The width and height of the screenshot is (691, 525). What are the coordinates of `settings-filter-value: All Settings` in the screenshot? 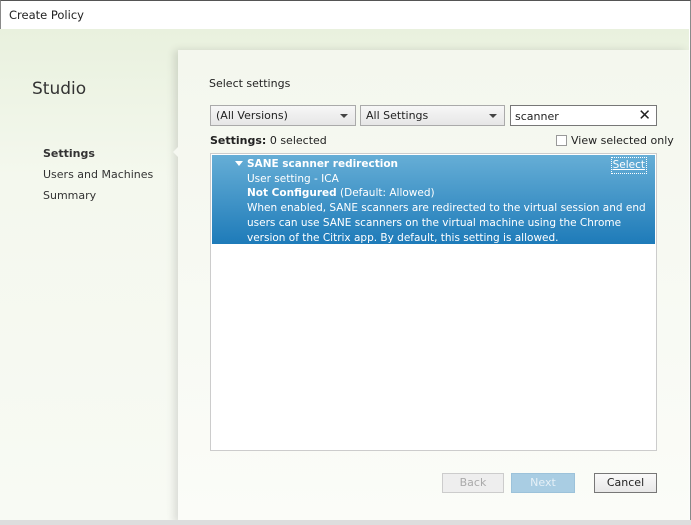 It's located at (397, 115).